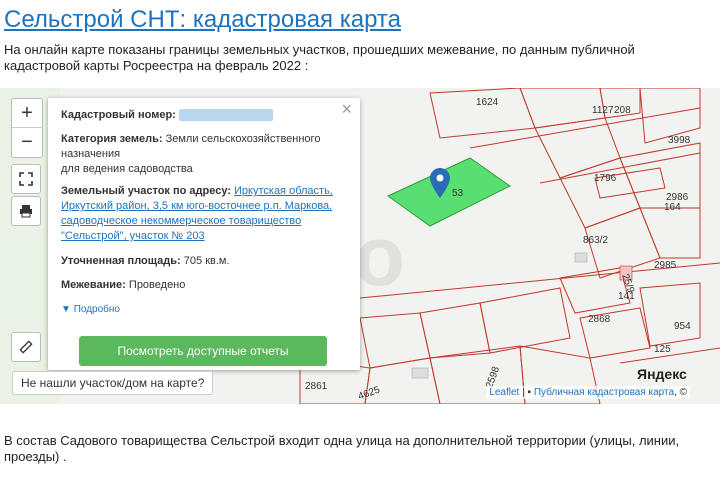 This screenshot has height=480, width=720. I want to click on triangle-down-icon: ▼, so click(66, 309).